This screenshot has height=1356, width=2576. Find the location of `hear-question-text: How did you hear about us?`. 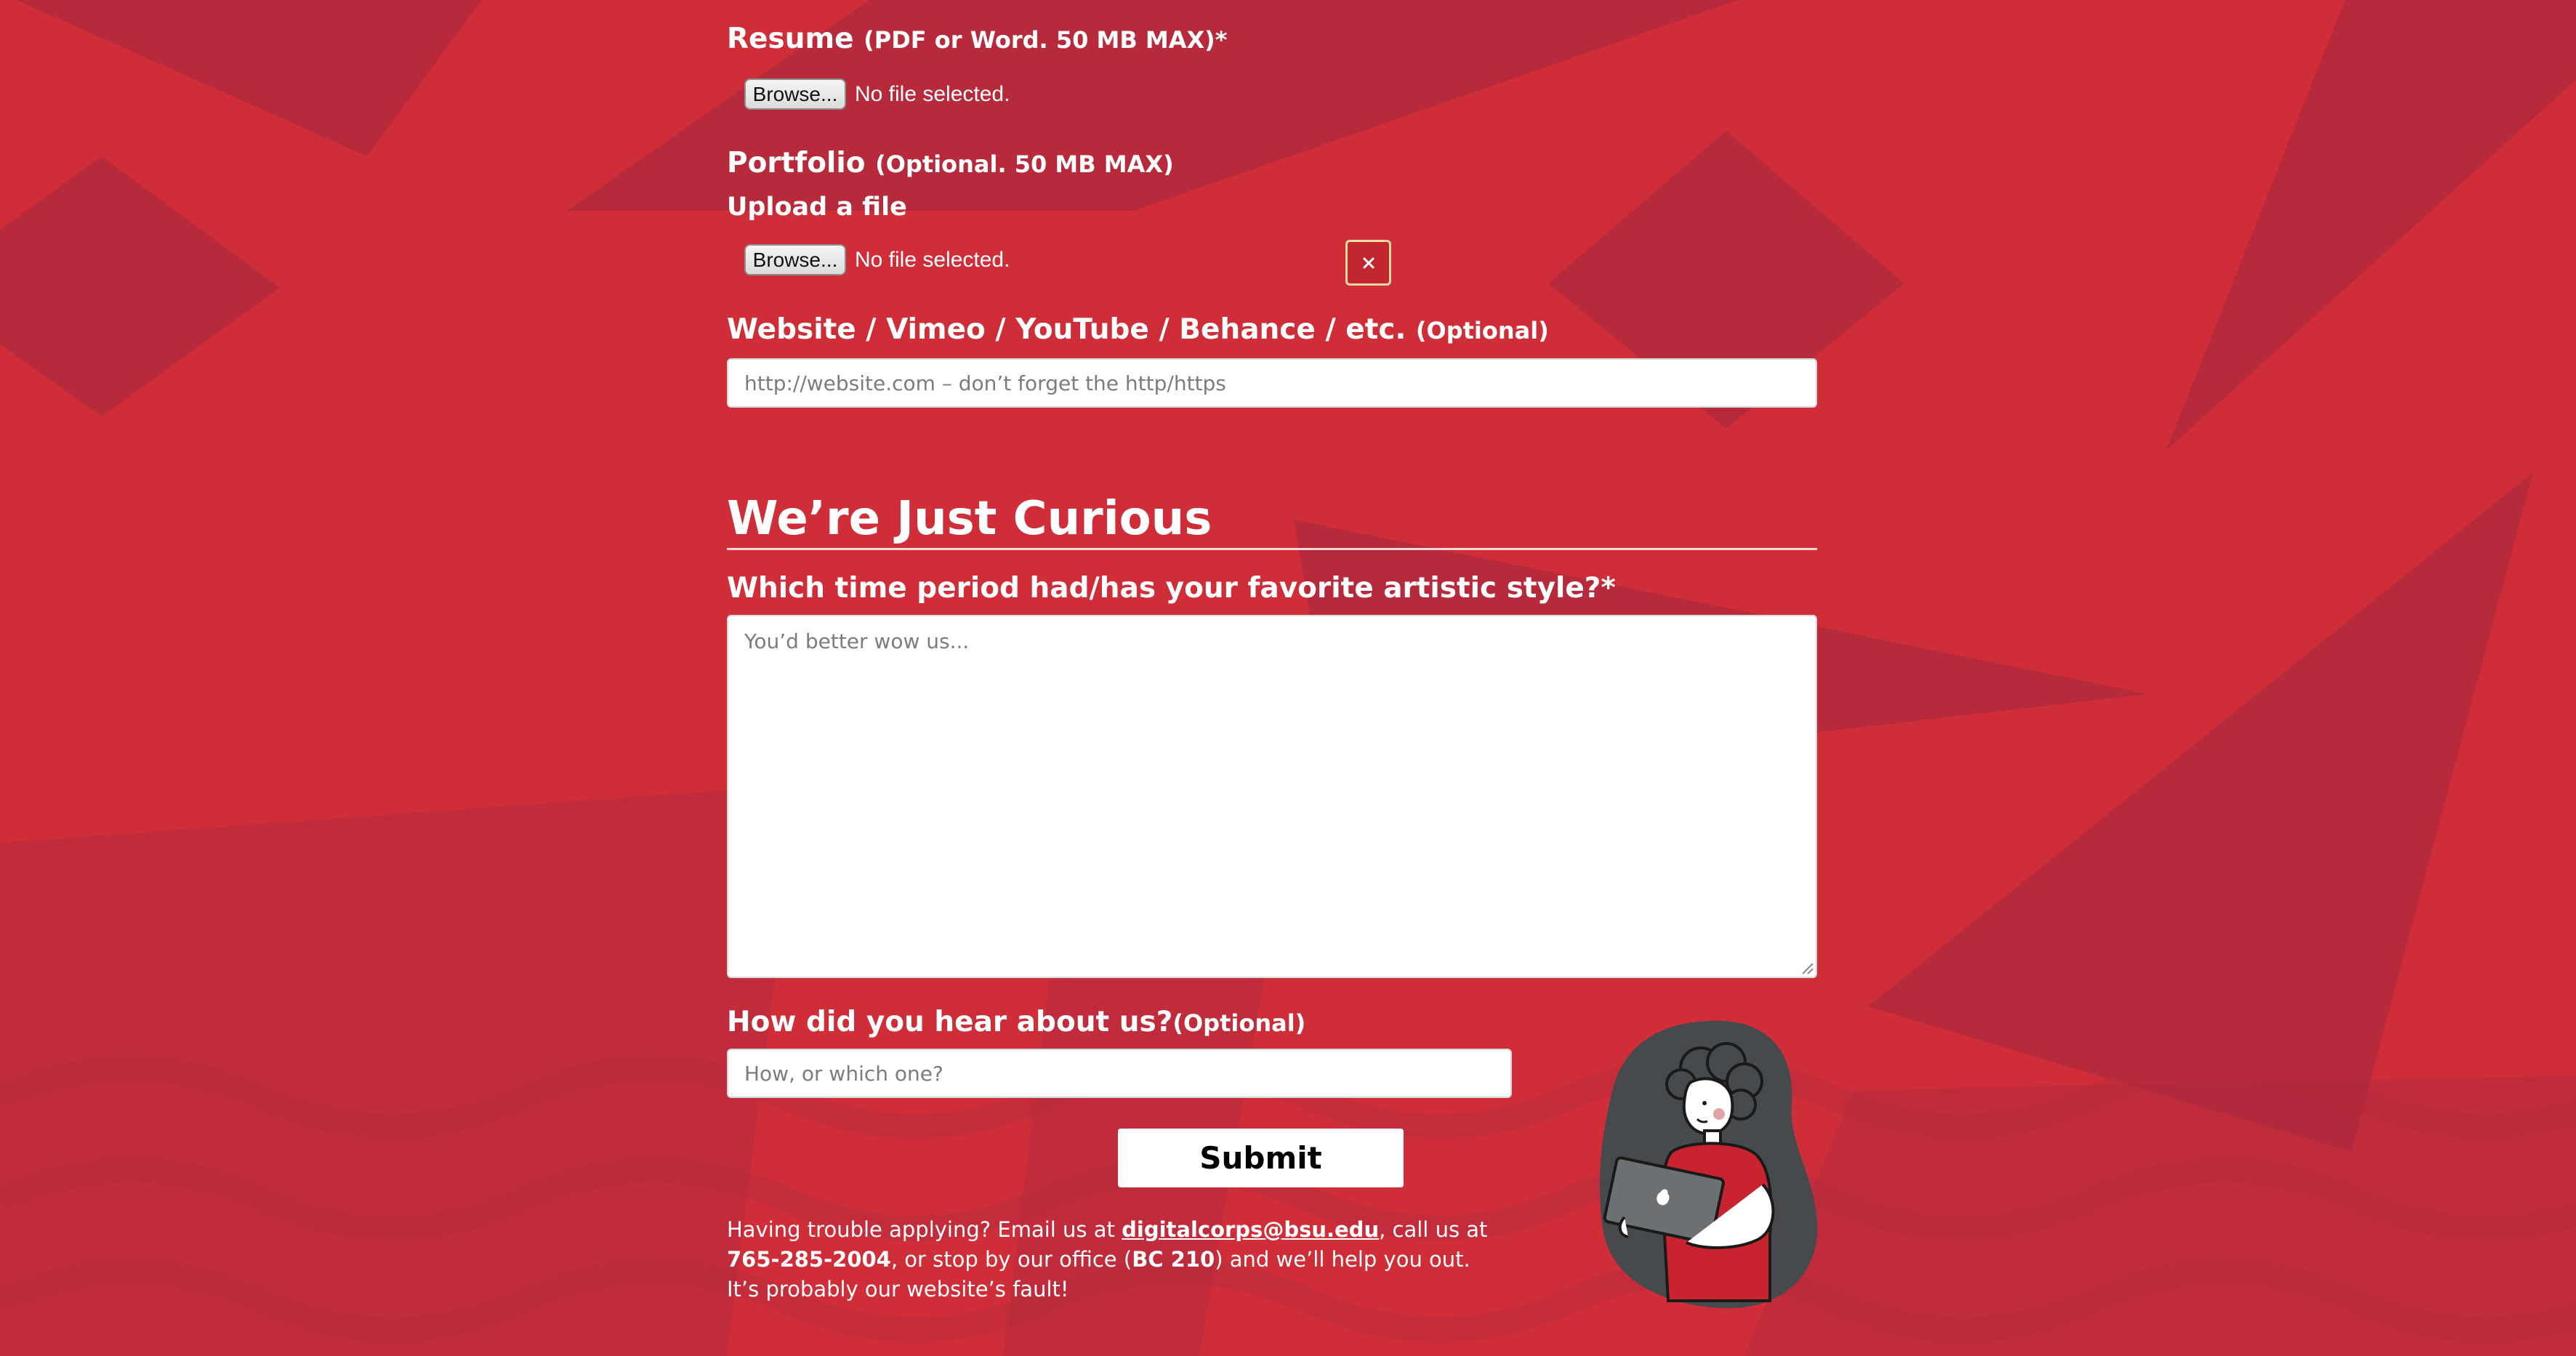

hear-question-text: How did you hear about us? is located at coordinates (950, 1022).